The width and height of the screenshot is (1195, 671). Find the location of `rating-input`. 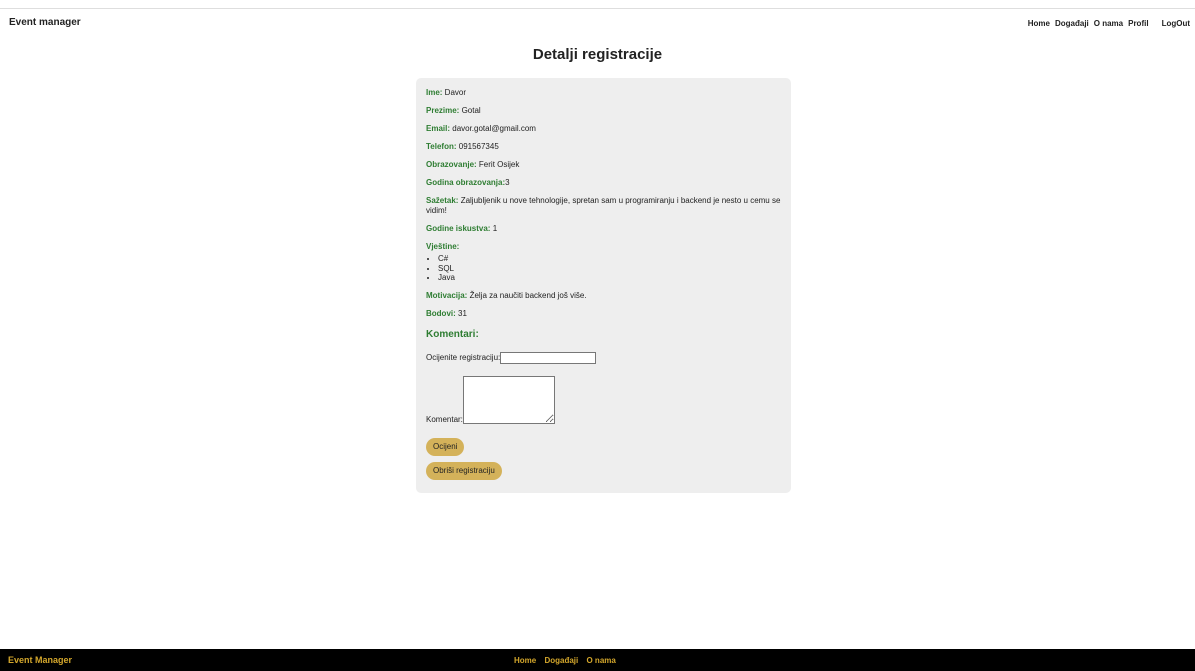

rating-input is located at coordinates (548, 357).